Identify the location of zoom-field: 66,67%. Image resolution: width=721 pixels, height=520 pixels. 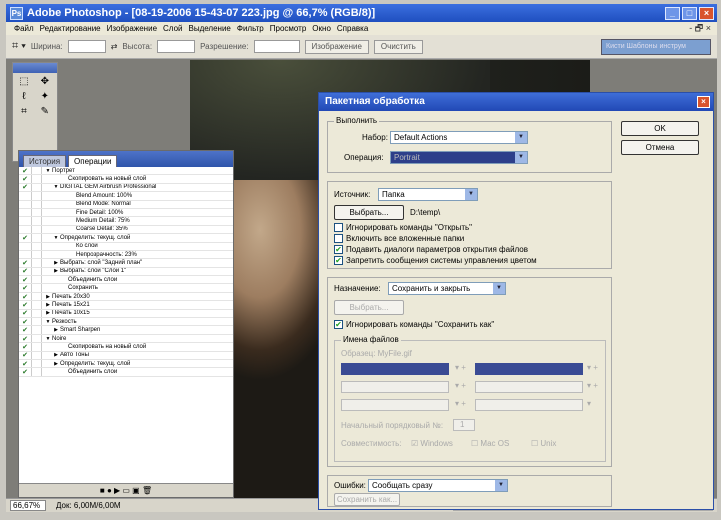
(28, 505).